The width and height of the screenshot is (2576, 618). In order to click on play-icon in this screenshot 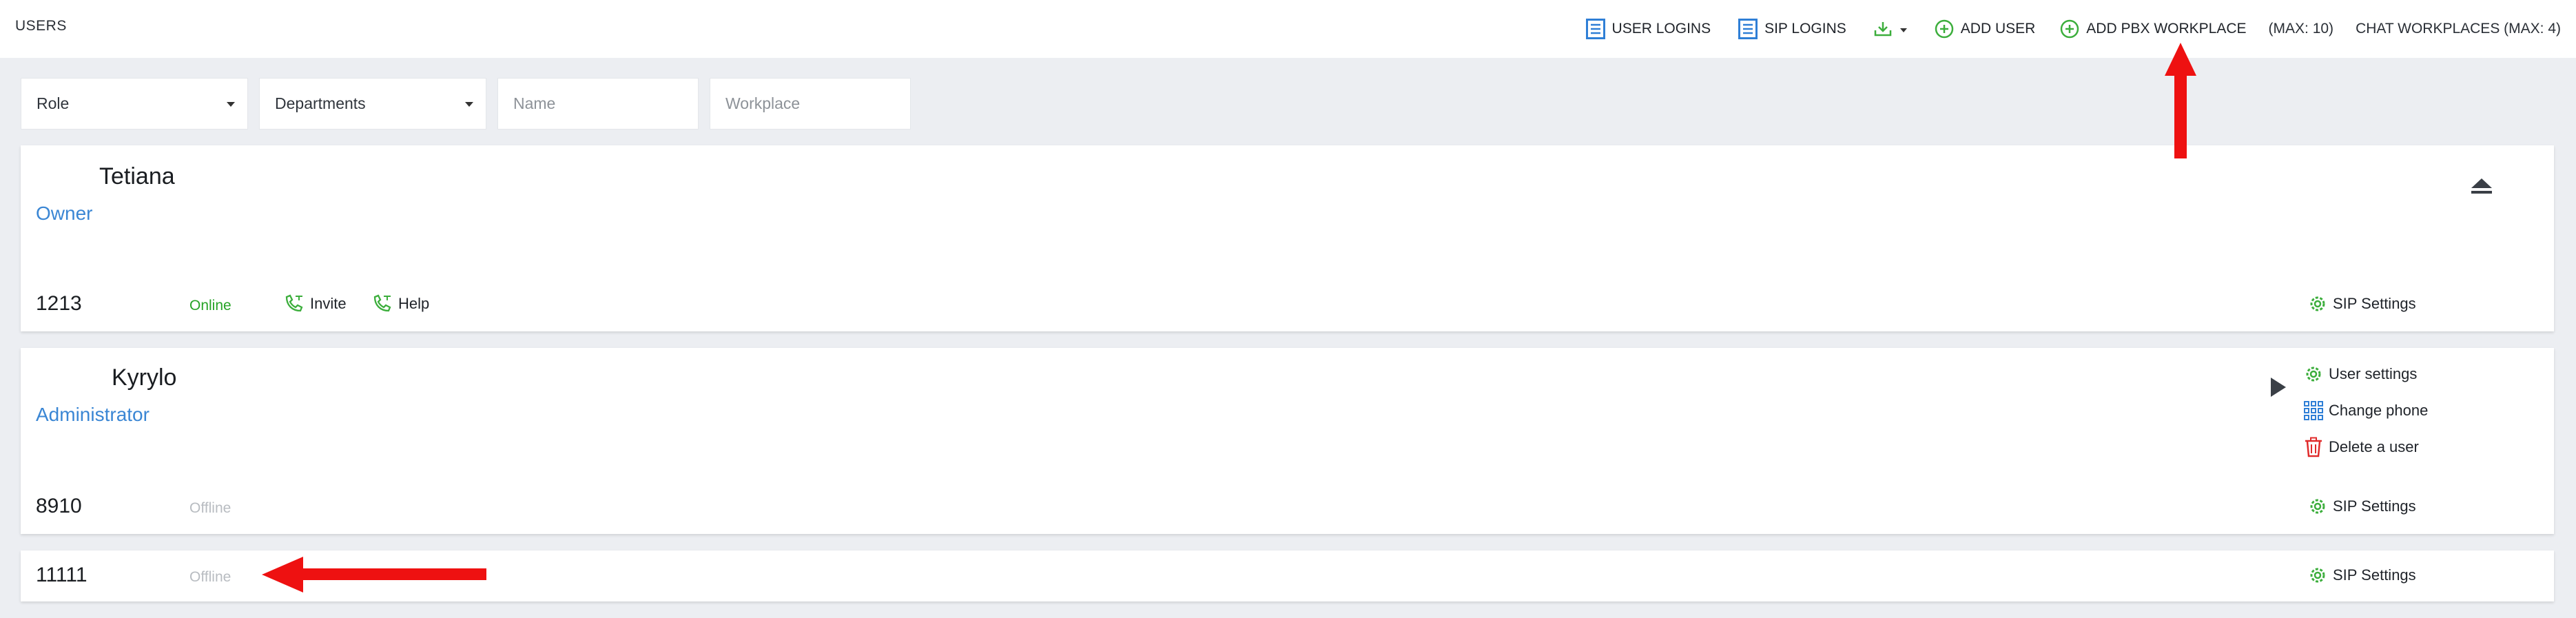, I will do `click(2278, 387)`.